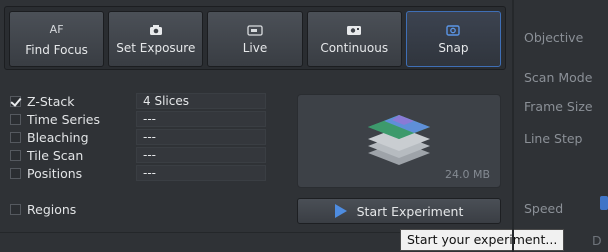  Describe the element at coordinates (51, 101) in the screenshot. I see `z-stack-label: Z-Stack` at that location.